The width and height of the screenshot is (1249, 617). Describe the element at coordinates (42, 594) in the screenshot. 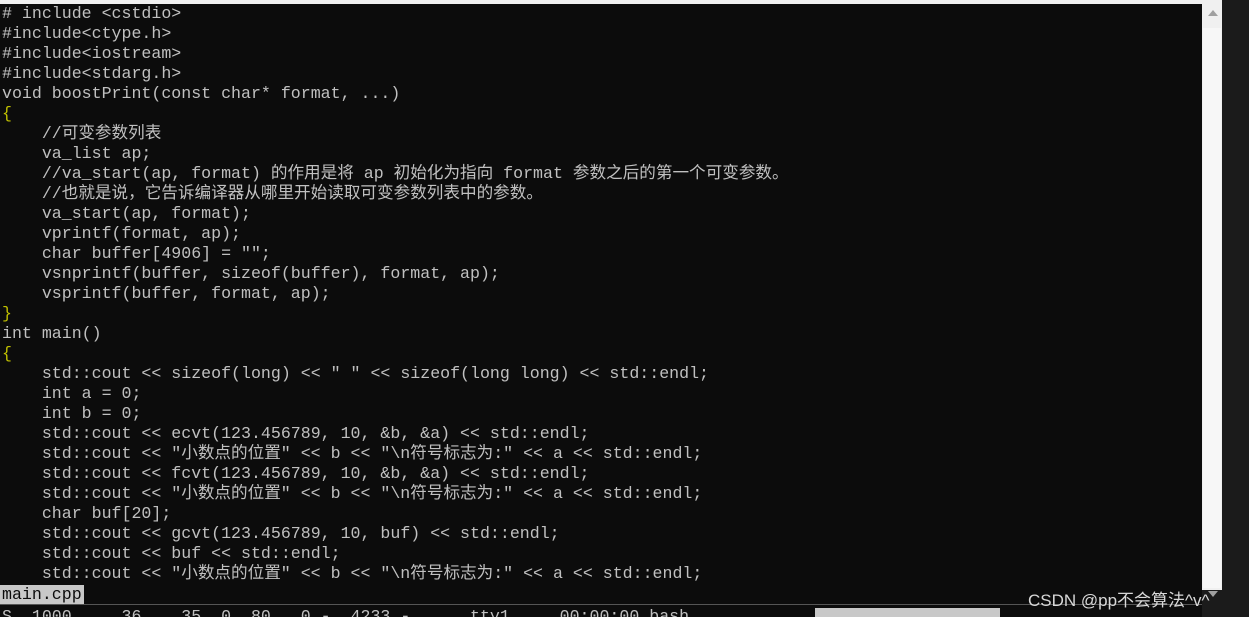

I see `status-line-filename: main.cpp` at that location.